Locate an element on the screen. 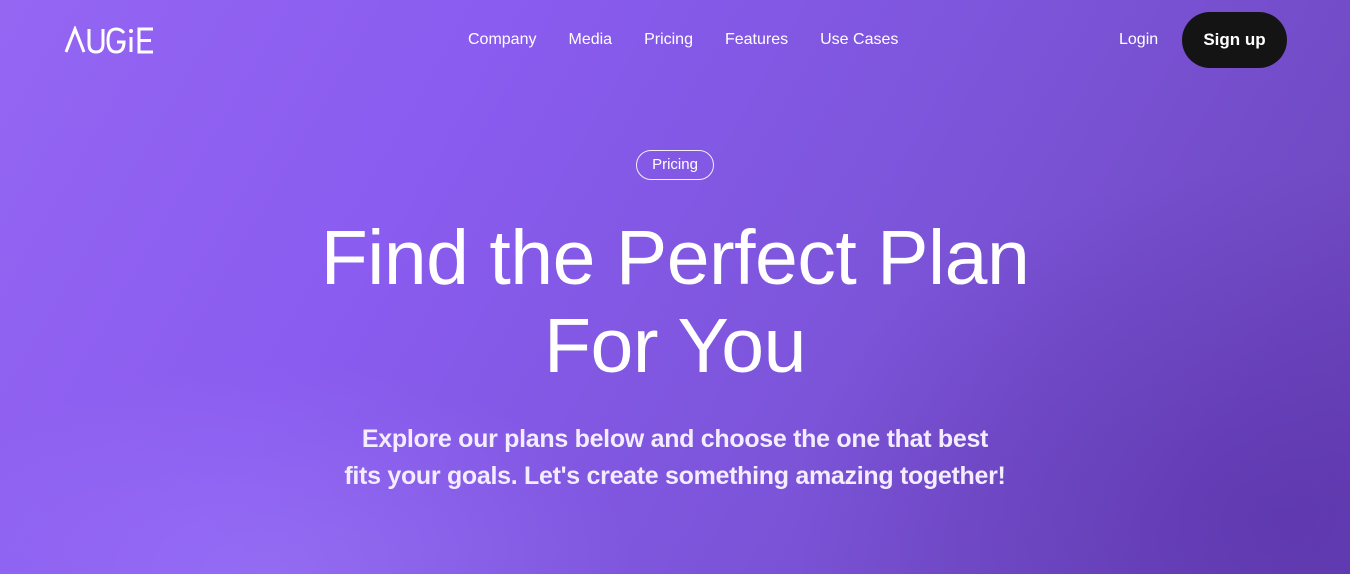 The width and height of the screenshot is (1350, 574). nav-link-pricing: Pricing is located at coordinates (668, 40).